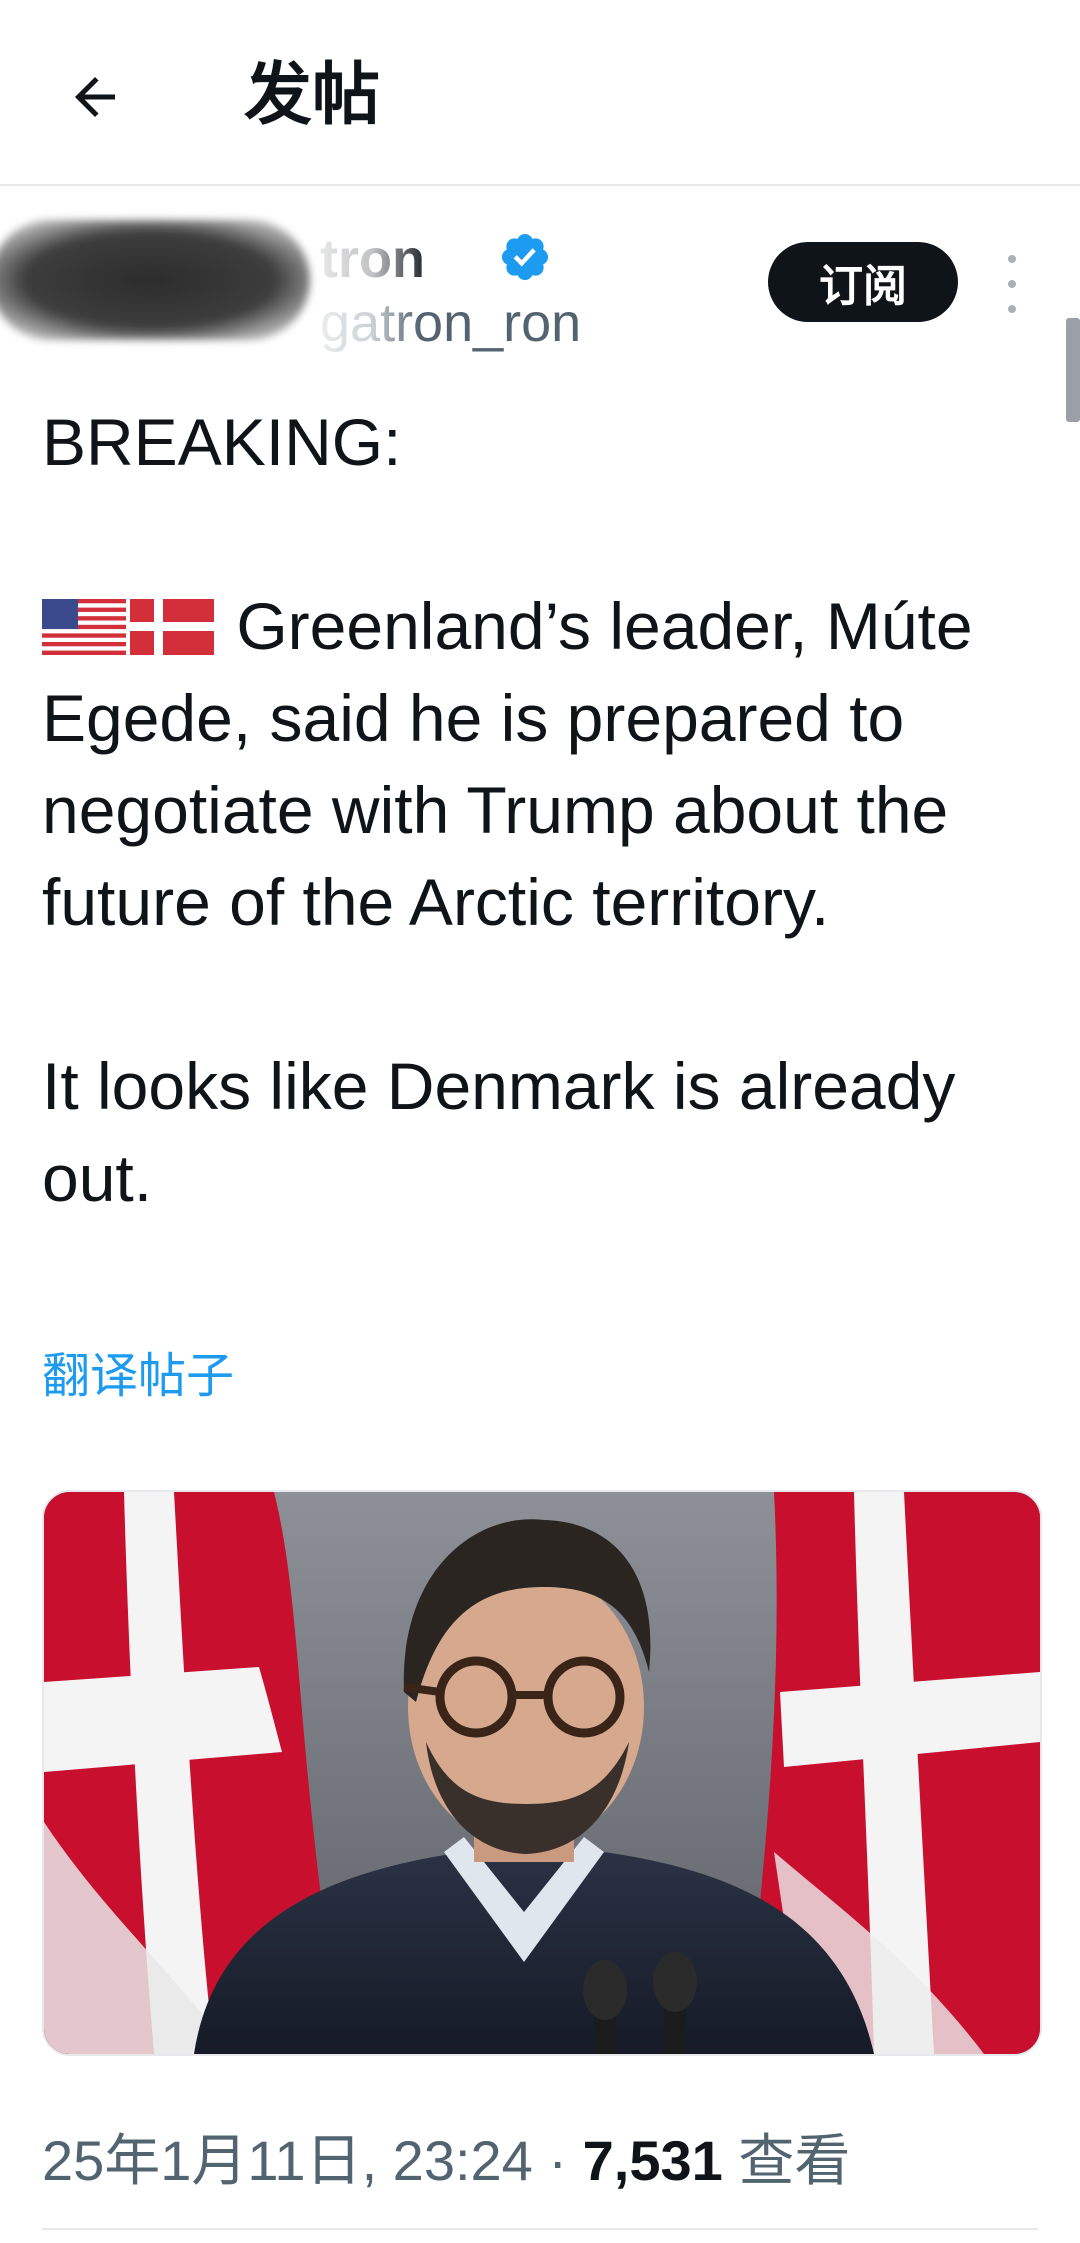 The height and width of the screenshot is (2243, 1080). I want to click on arrow-left-icon, so click(95, 97).